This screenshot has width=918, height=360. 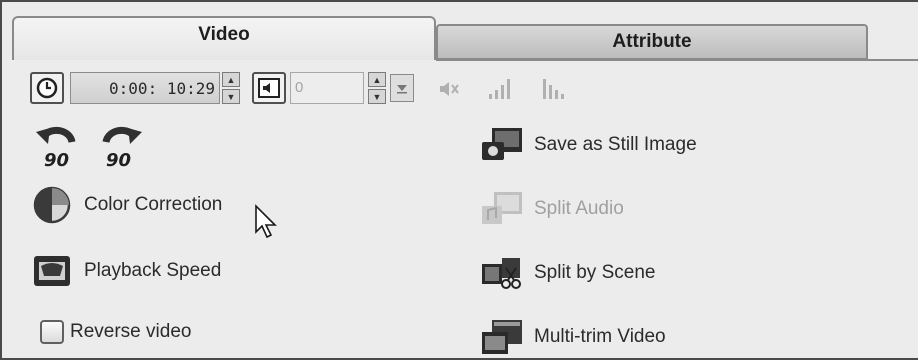 I want to click on volume-dropdown-button, so click(x=402, y=88).